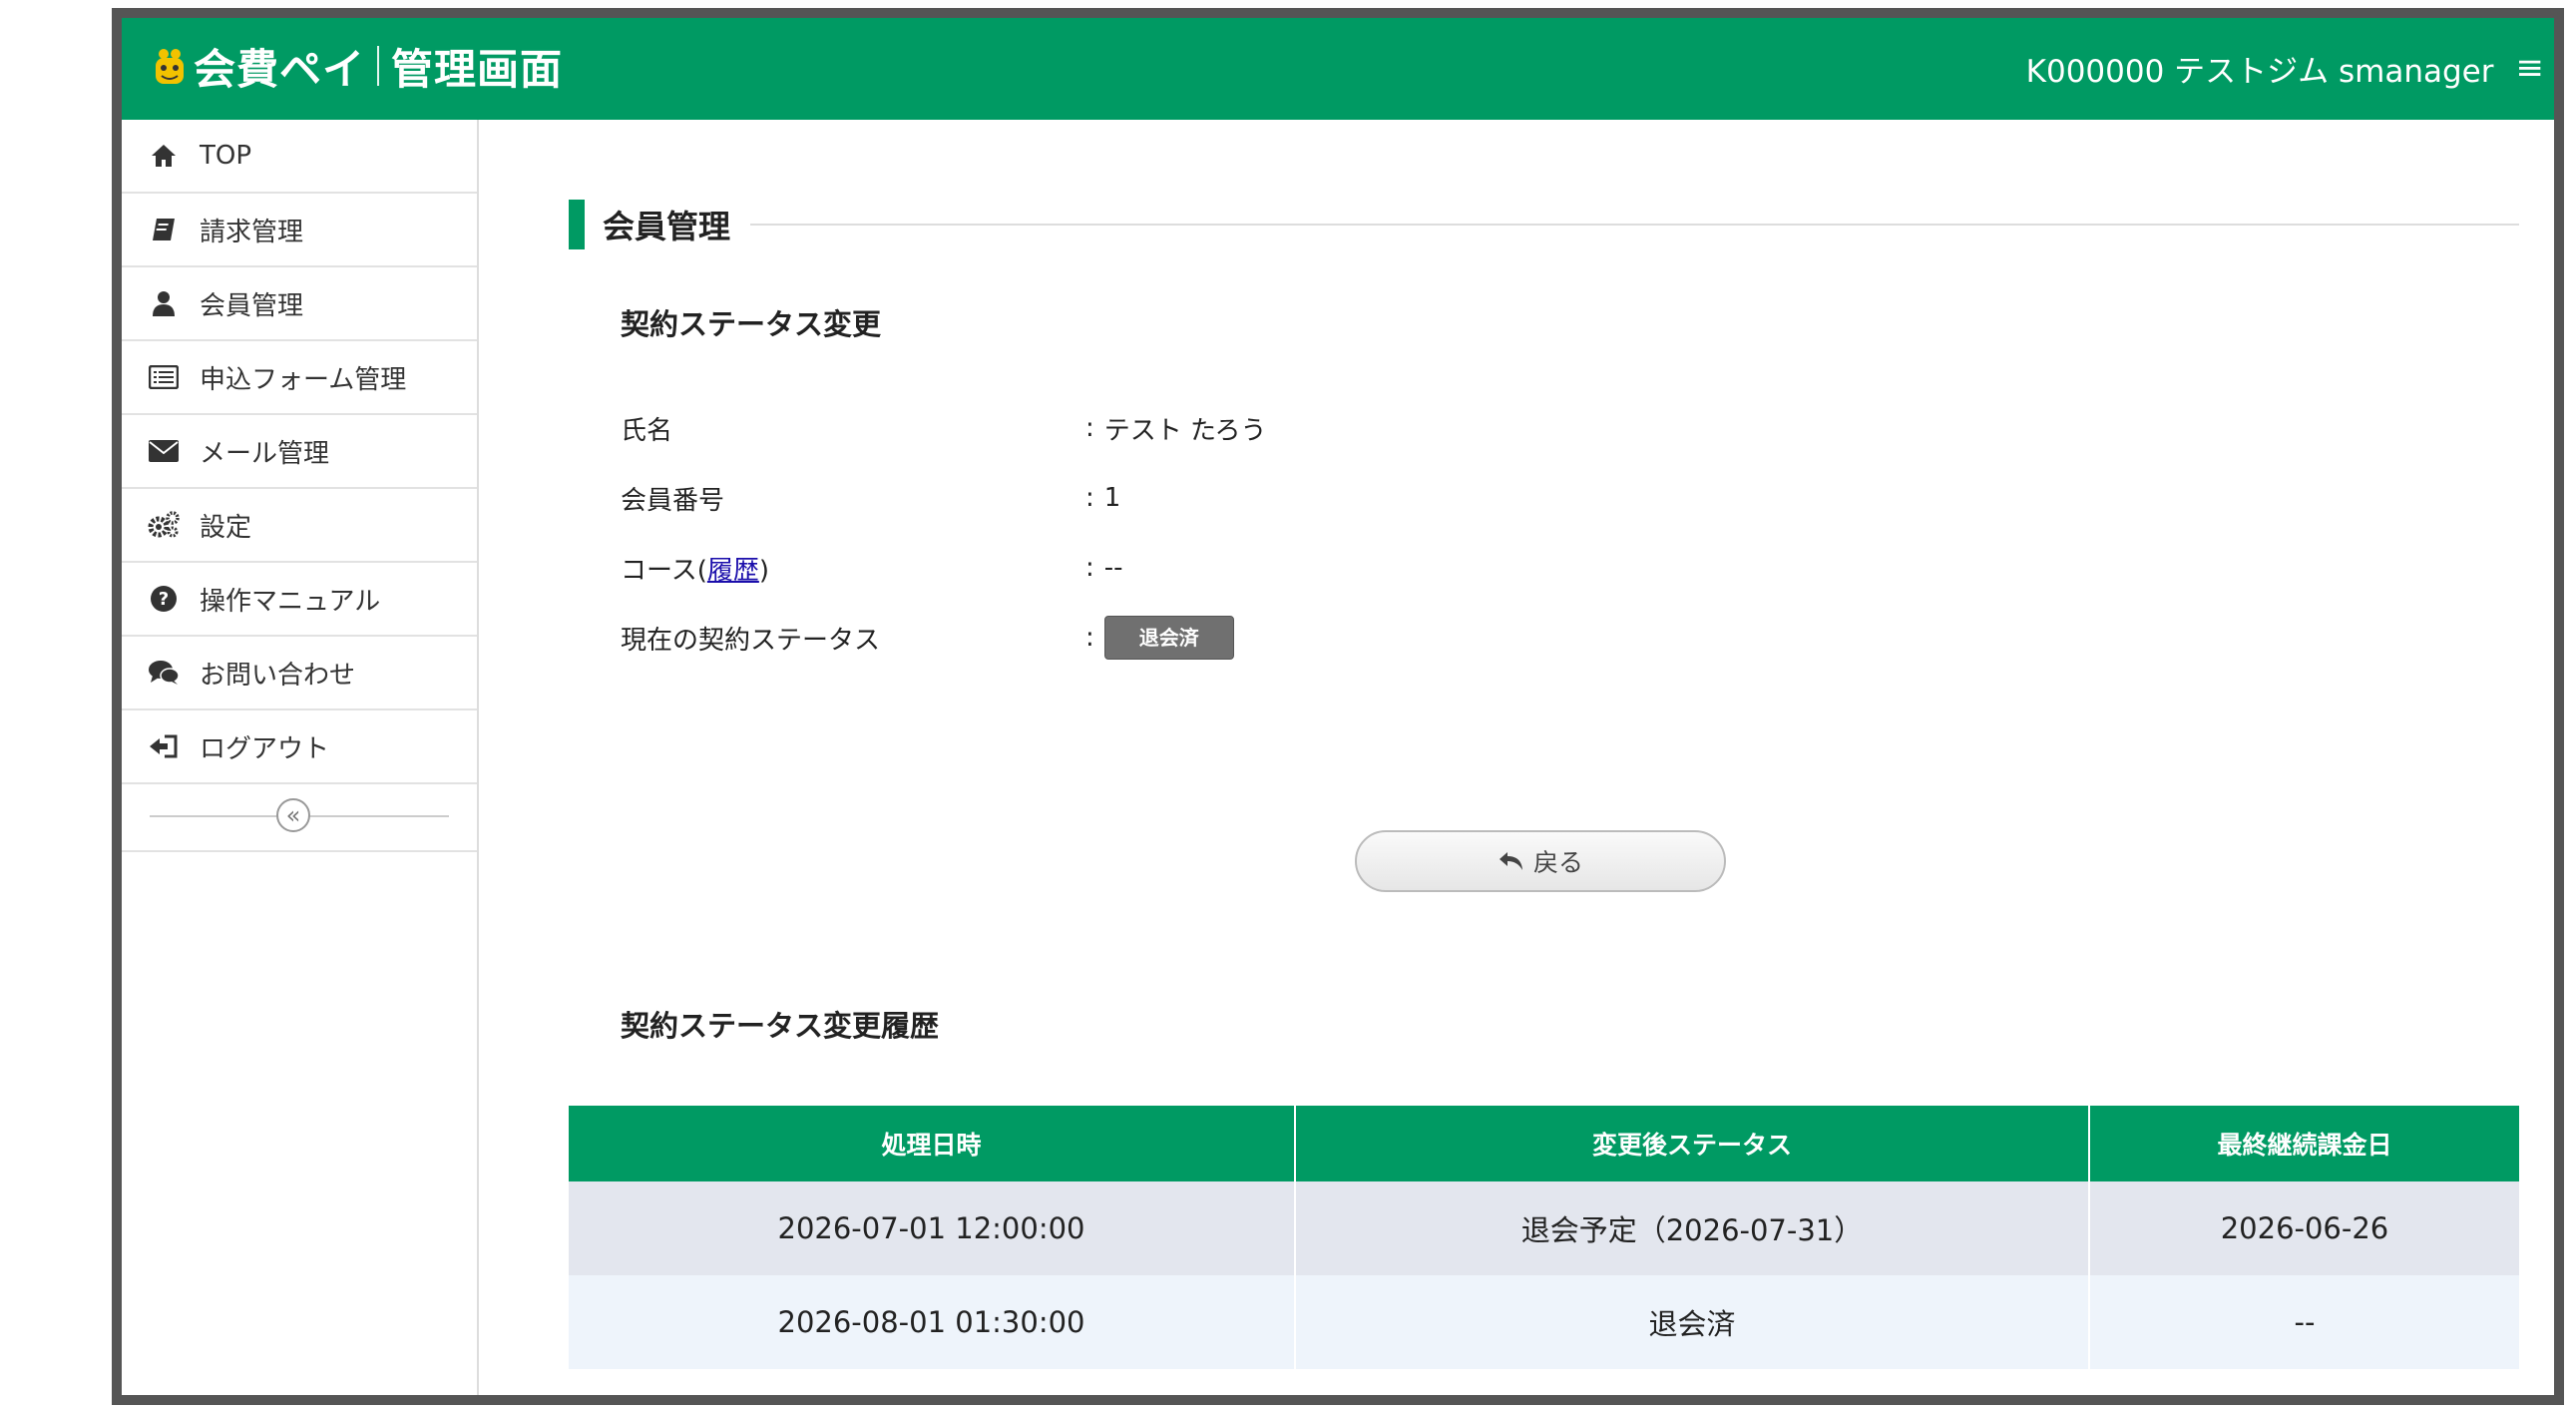  I want to click on app-subtitle: 管理画面, so click(477, 69).